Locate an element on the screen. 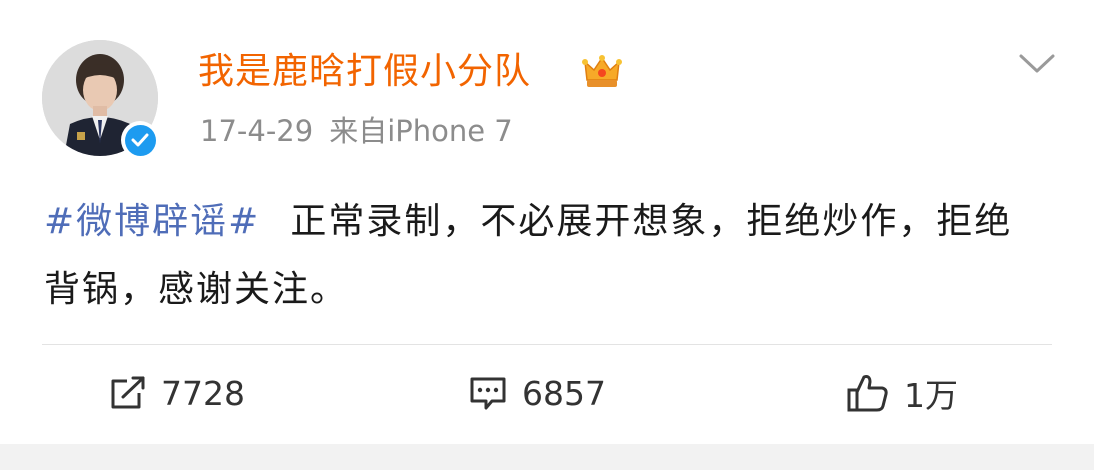  like-count: 1万 is located at coordinates (931, 395).